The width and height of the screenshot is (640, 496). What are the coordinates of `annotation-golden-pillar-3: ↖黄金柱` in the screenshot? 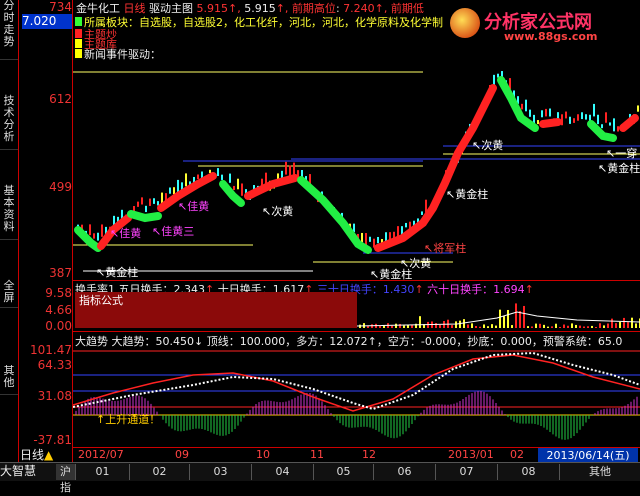 It's located at (467, 194).